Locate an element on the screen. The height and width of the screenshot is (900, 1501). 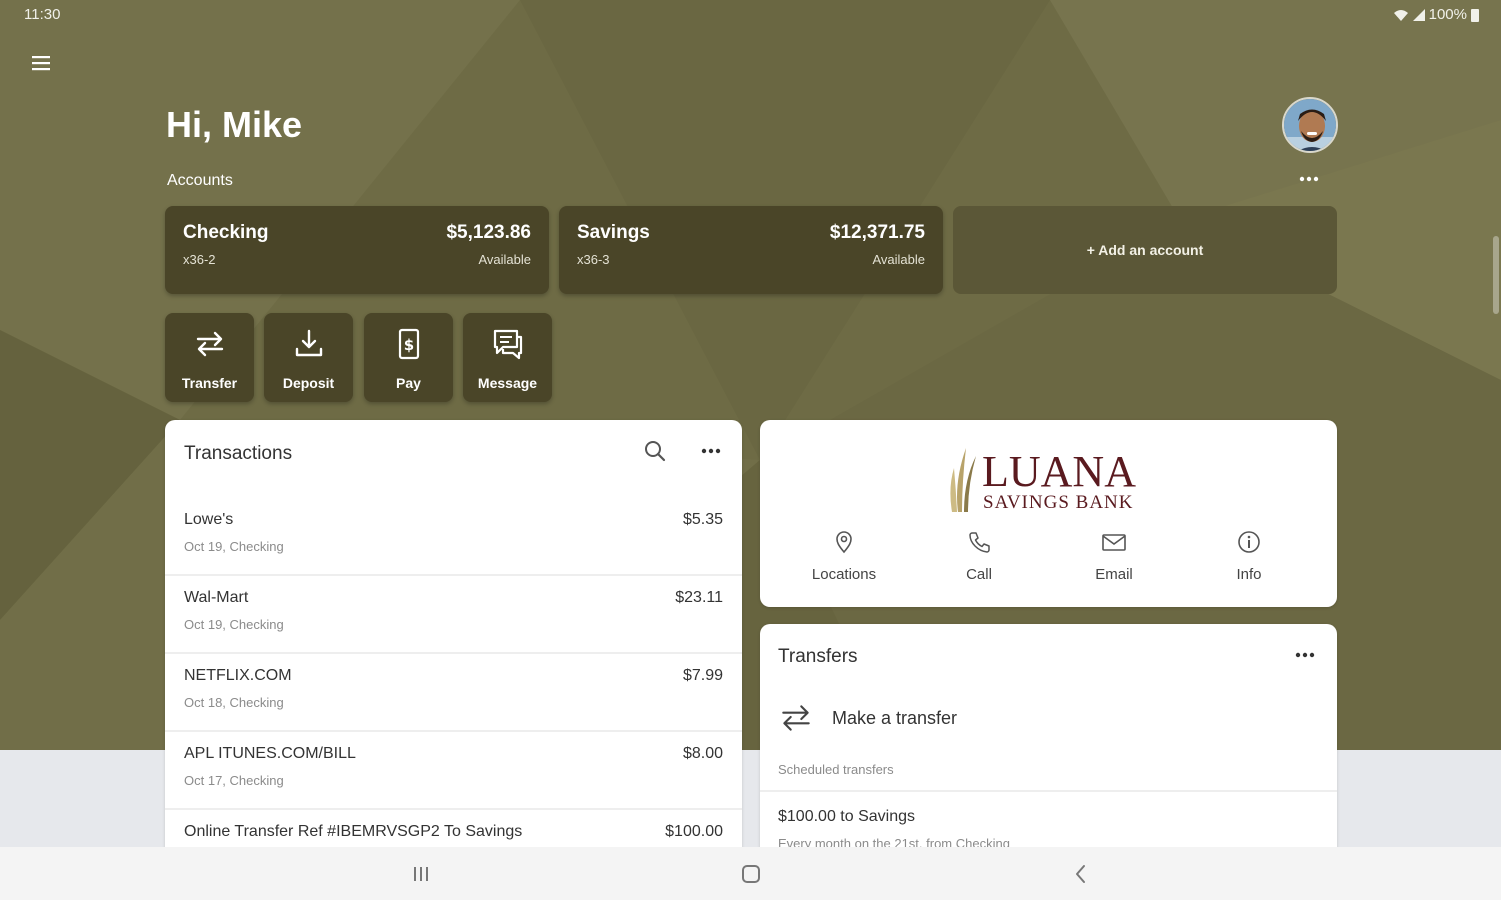
edge-panel-handle is located at coordinates (1496, 275).